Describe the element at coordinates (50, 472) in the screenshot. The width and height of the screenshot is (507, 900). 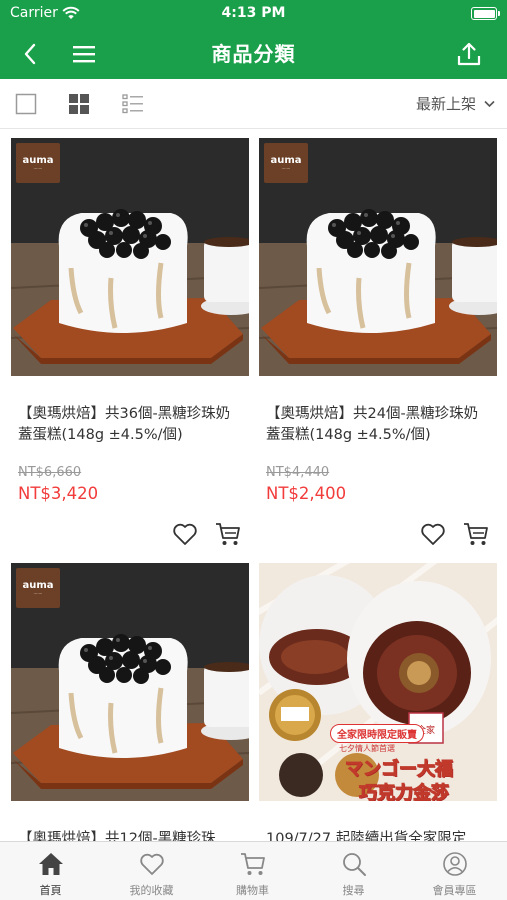
I see `product-original-price: NT$6,660` at that location.